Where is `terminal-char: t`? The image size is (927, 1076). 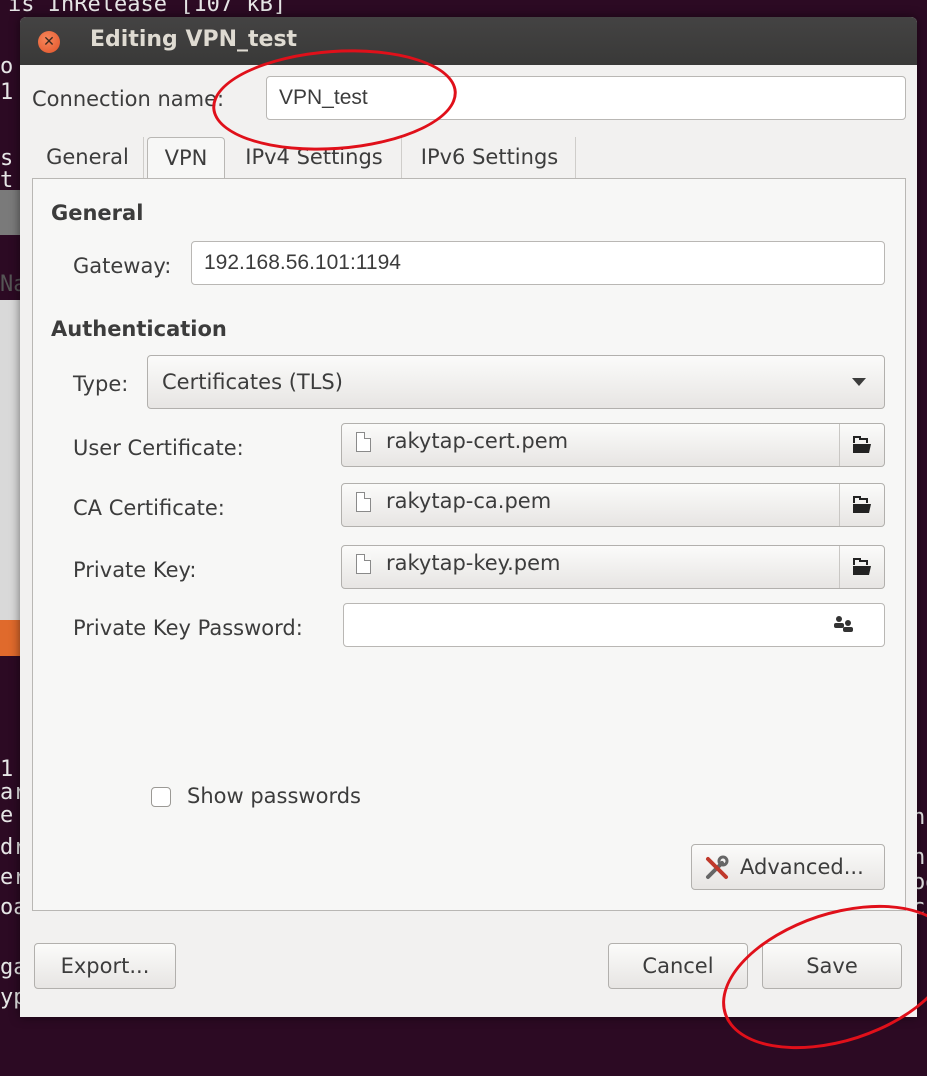
terminal-char: t is located at coordinates (7, 180).